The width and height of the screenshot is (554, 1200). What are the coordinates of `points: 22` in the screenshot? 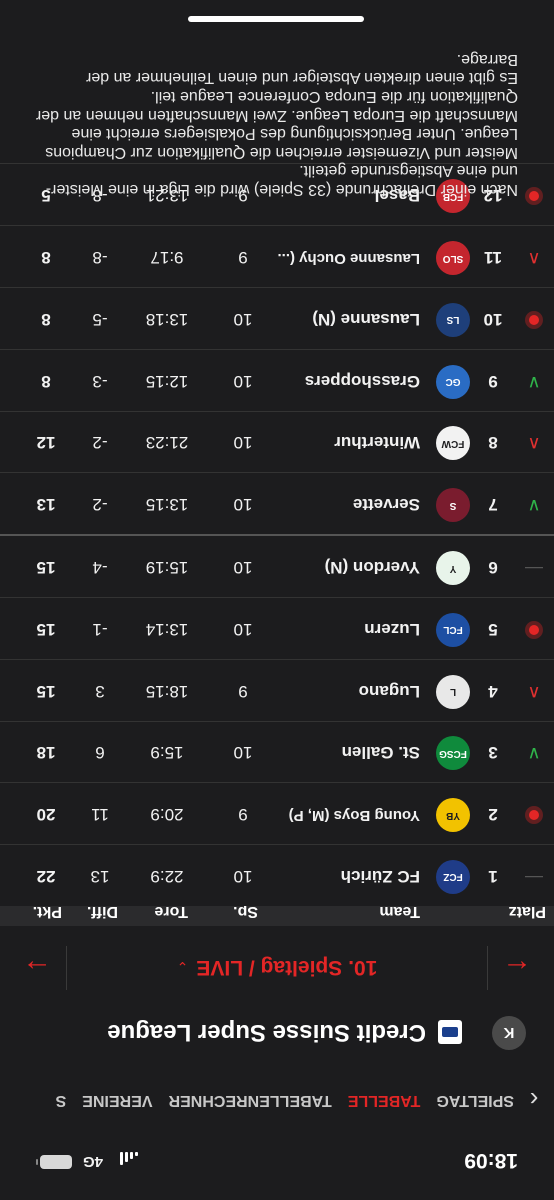 It's located at (46, 876).